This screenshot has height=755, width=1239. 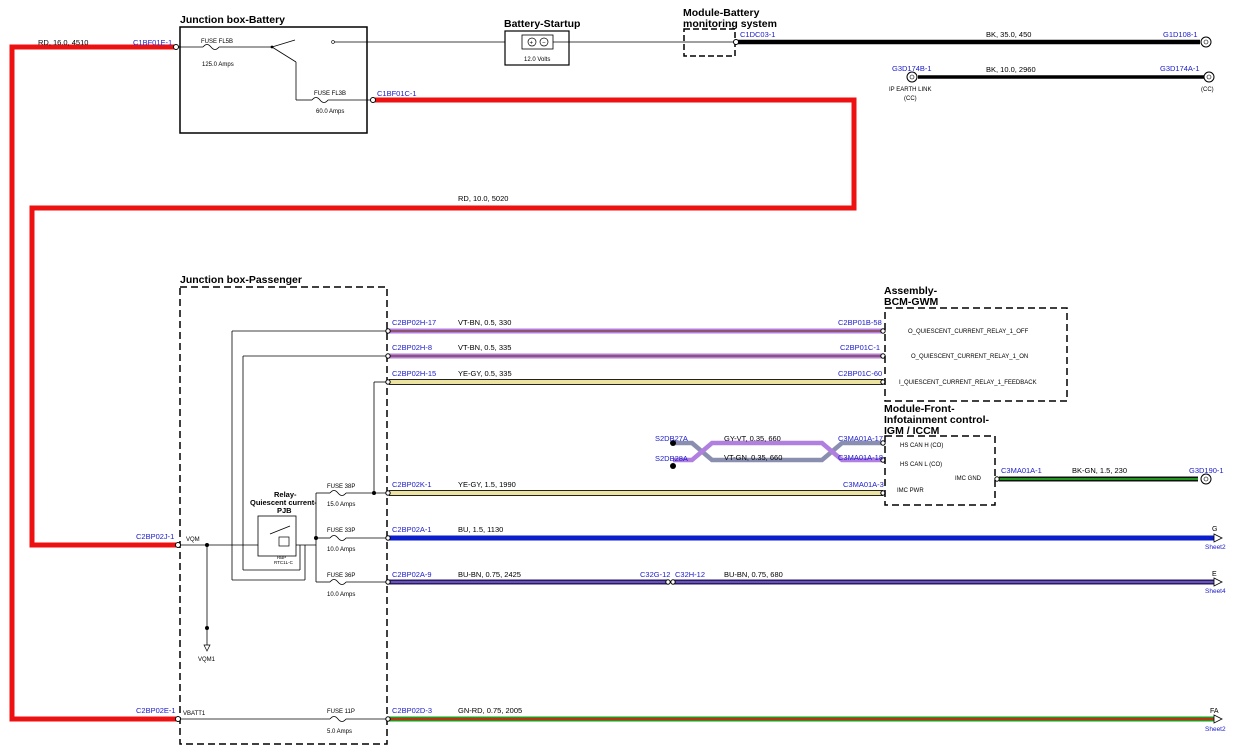 I want to click on wire-label-vtbn330: VT-BN, 0.5, 330, so click(x=484, y=322).